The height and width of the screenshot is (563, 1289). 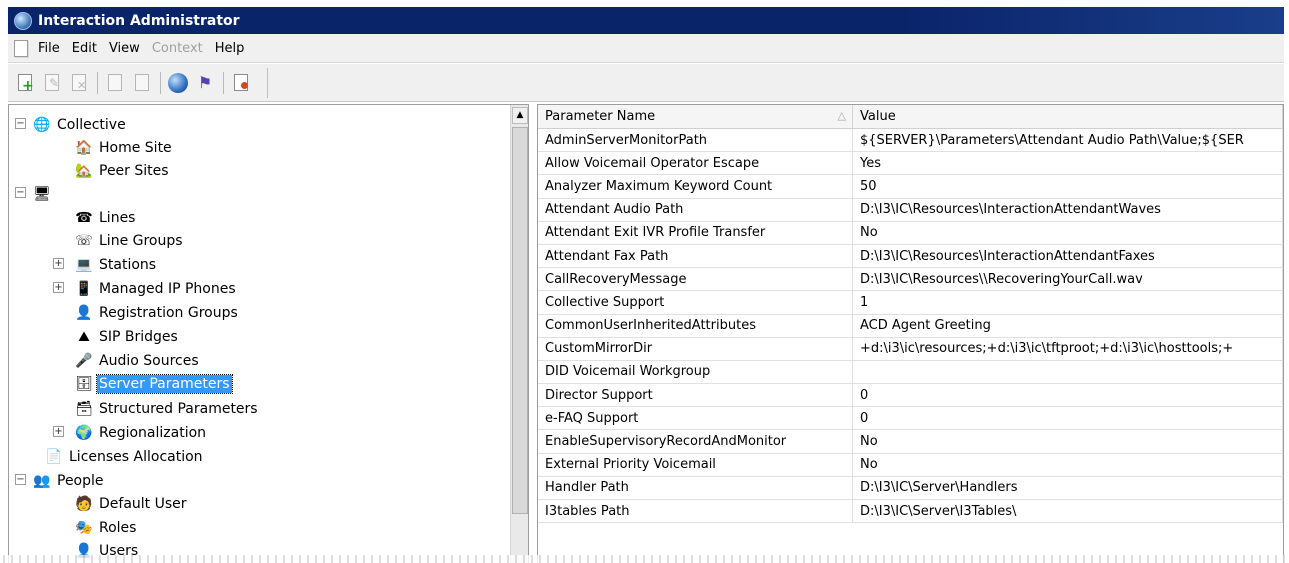 What do you see at coordinates (84, 527) in the screenshot?
I see `roles-icon: 🎭` at bounding box center [84, 527].